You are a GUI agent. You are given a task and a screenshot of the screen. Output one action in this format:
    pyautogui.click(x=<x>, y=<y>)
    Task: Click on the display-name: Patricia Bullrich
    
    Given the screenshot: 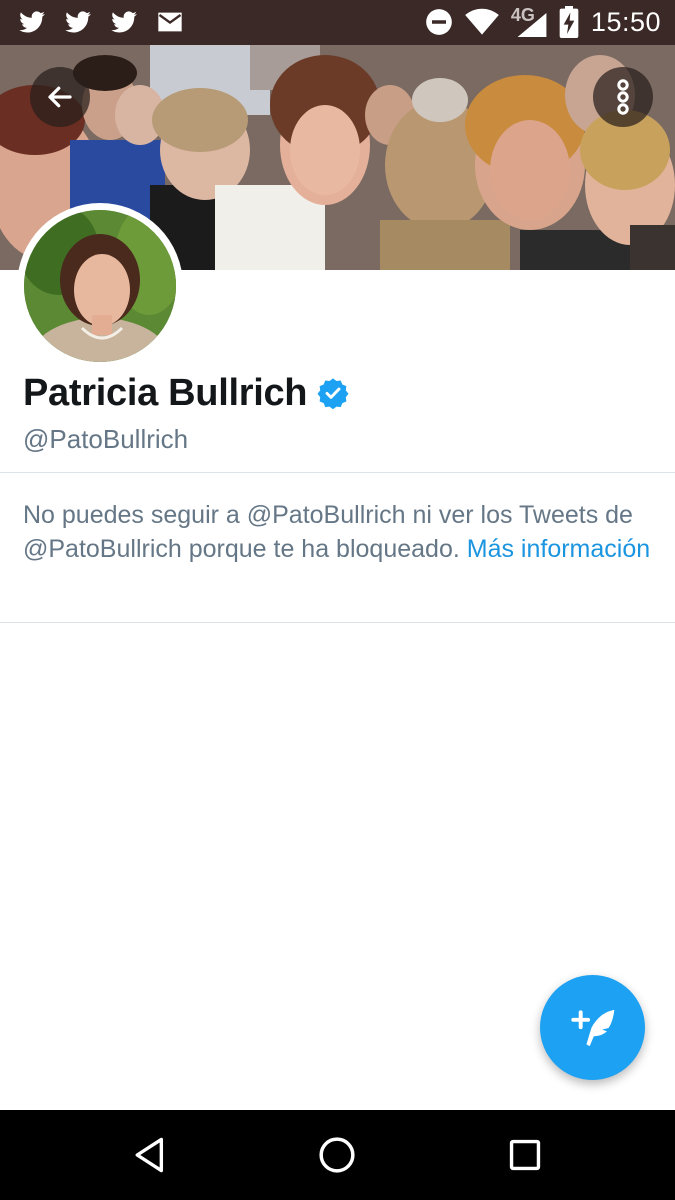 What is the action you would take?
    pyautogui.click(x=165, y=392)
    